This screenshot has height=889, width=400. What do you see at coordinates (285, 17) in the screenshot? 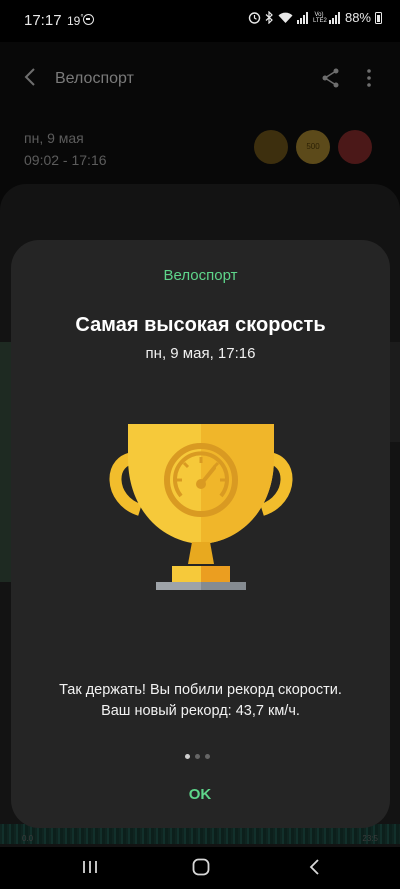
I see `wifi-icon` at bounding box center [285, 17].